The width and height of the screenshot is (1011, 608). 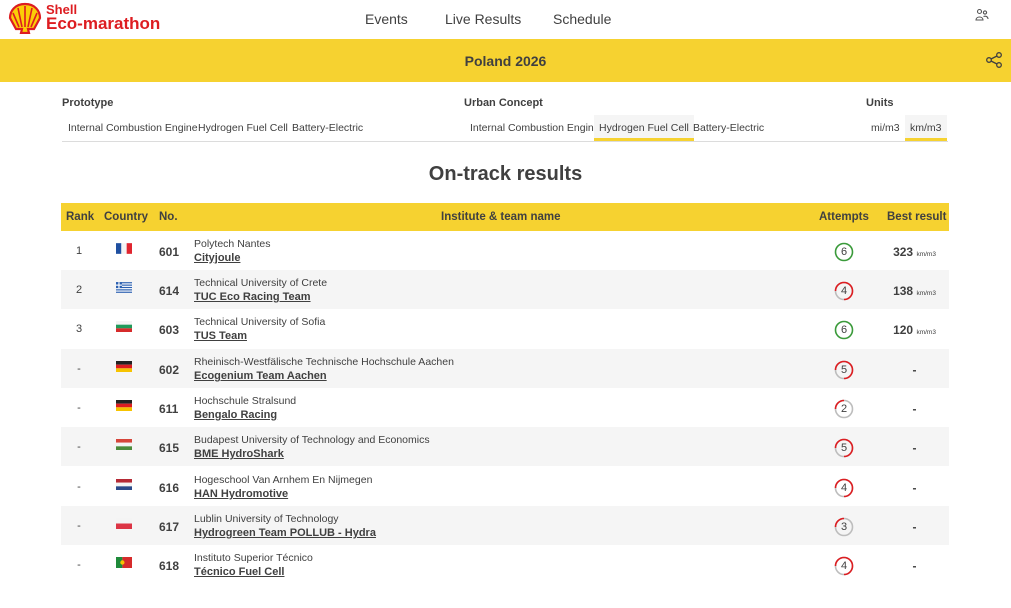 What do you see at coordinates (124, 248) in the screenshot?
I see `flag-france-icon` at bounding box center [124, 248].